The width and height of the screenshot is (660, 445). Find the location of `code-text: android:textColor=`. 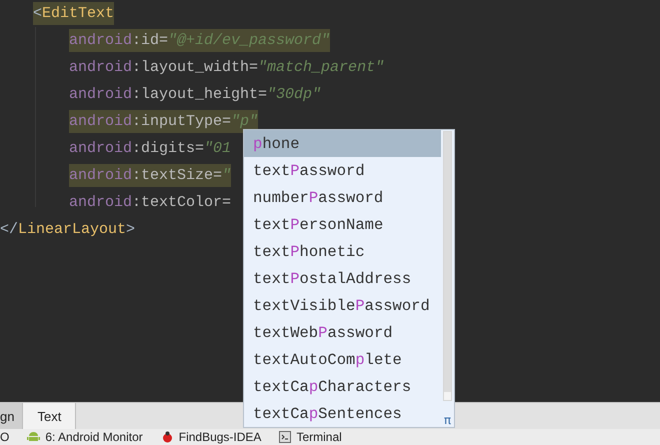

code-text: android:textColor= is located at coordinates (150, 203).